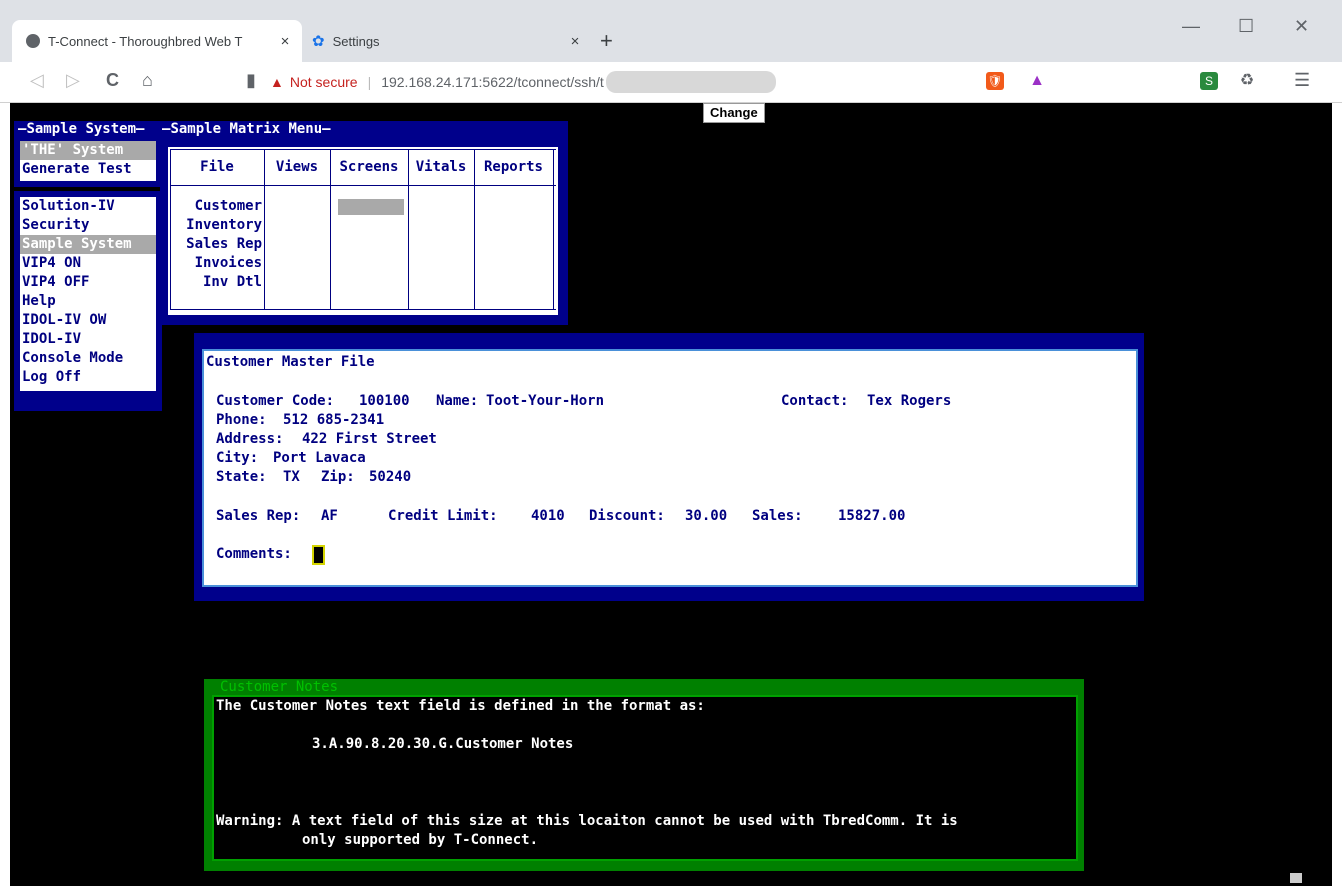  I want to click on extension-icon: S, so click(1209, 81).